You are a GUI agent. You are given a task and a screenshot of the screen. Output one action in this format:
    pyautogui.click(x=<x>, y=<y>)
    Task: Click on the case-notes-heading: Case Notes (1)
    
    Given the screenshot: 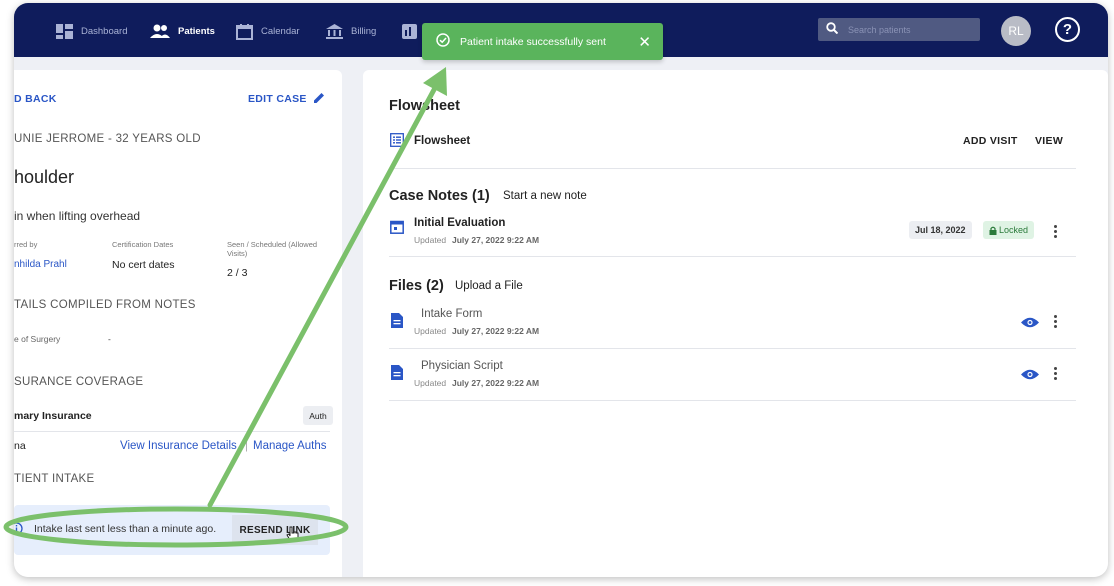 What is the action you would take?
    pyautogui.click(x=439, y=196)
    